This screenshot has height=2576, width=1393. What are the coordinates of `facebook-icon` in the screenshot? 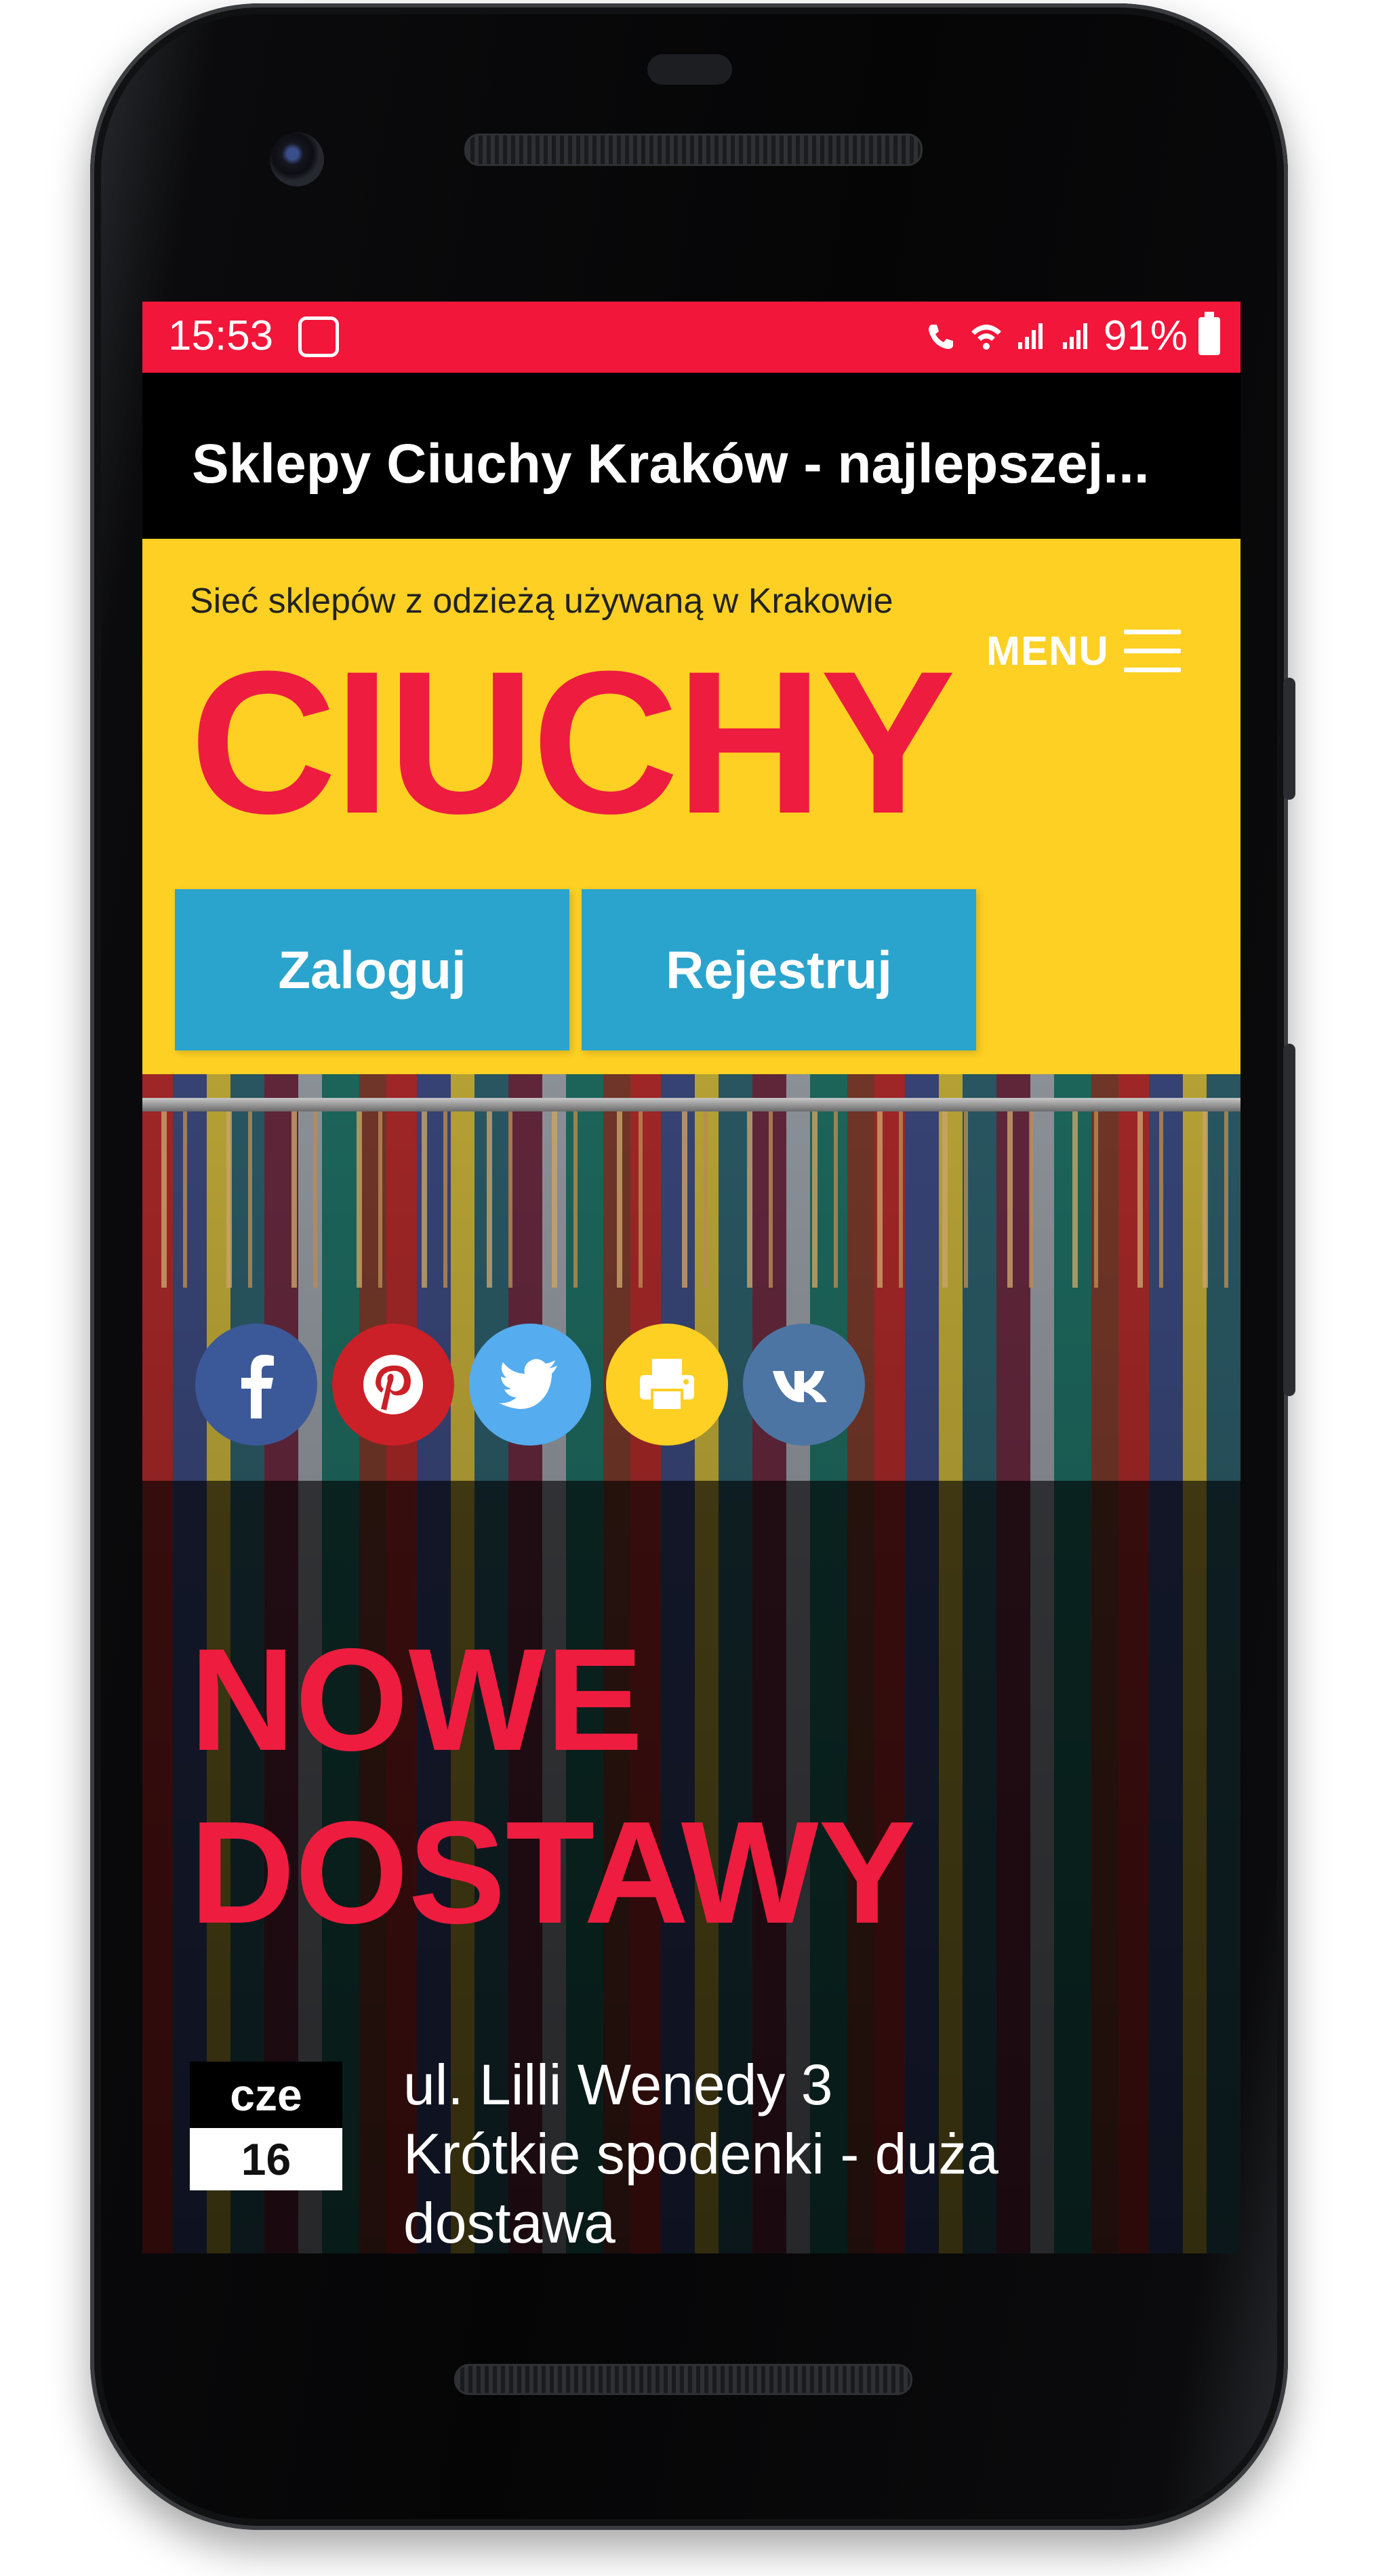 It's located at (257, 1387).